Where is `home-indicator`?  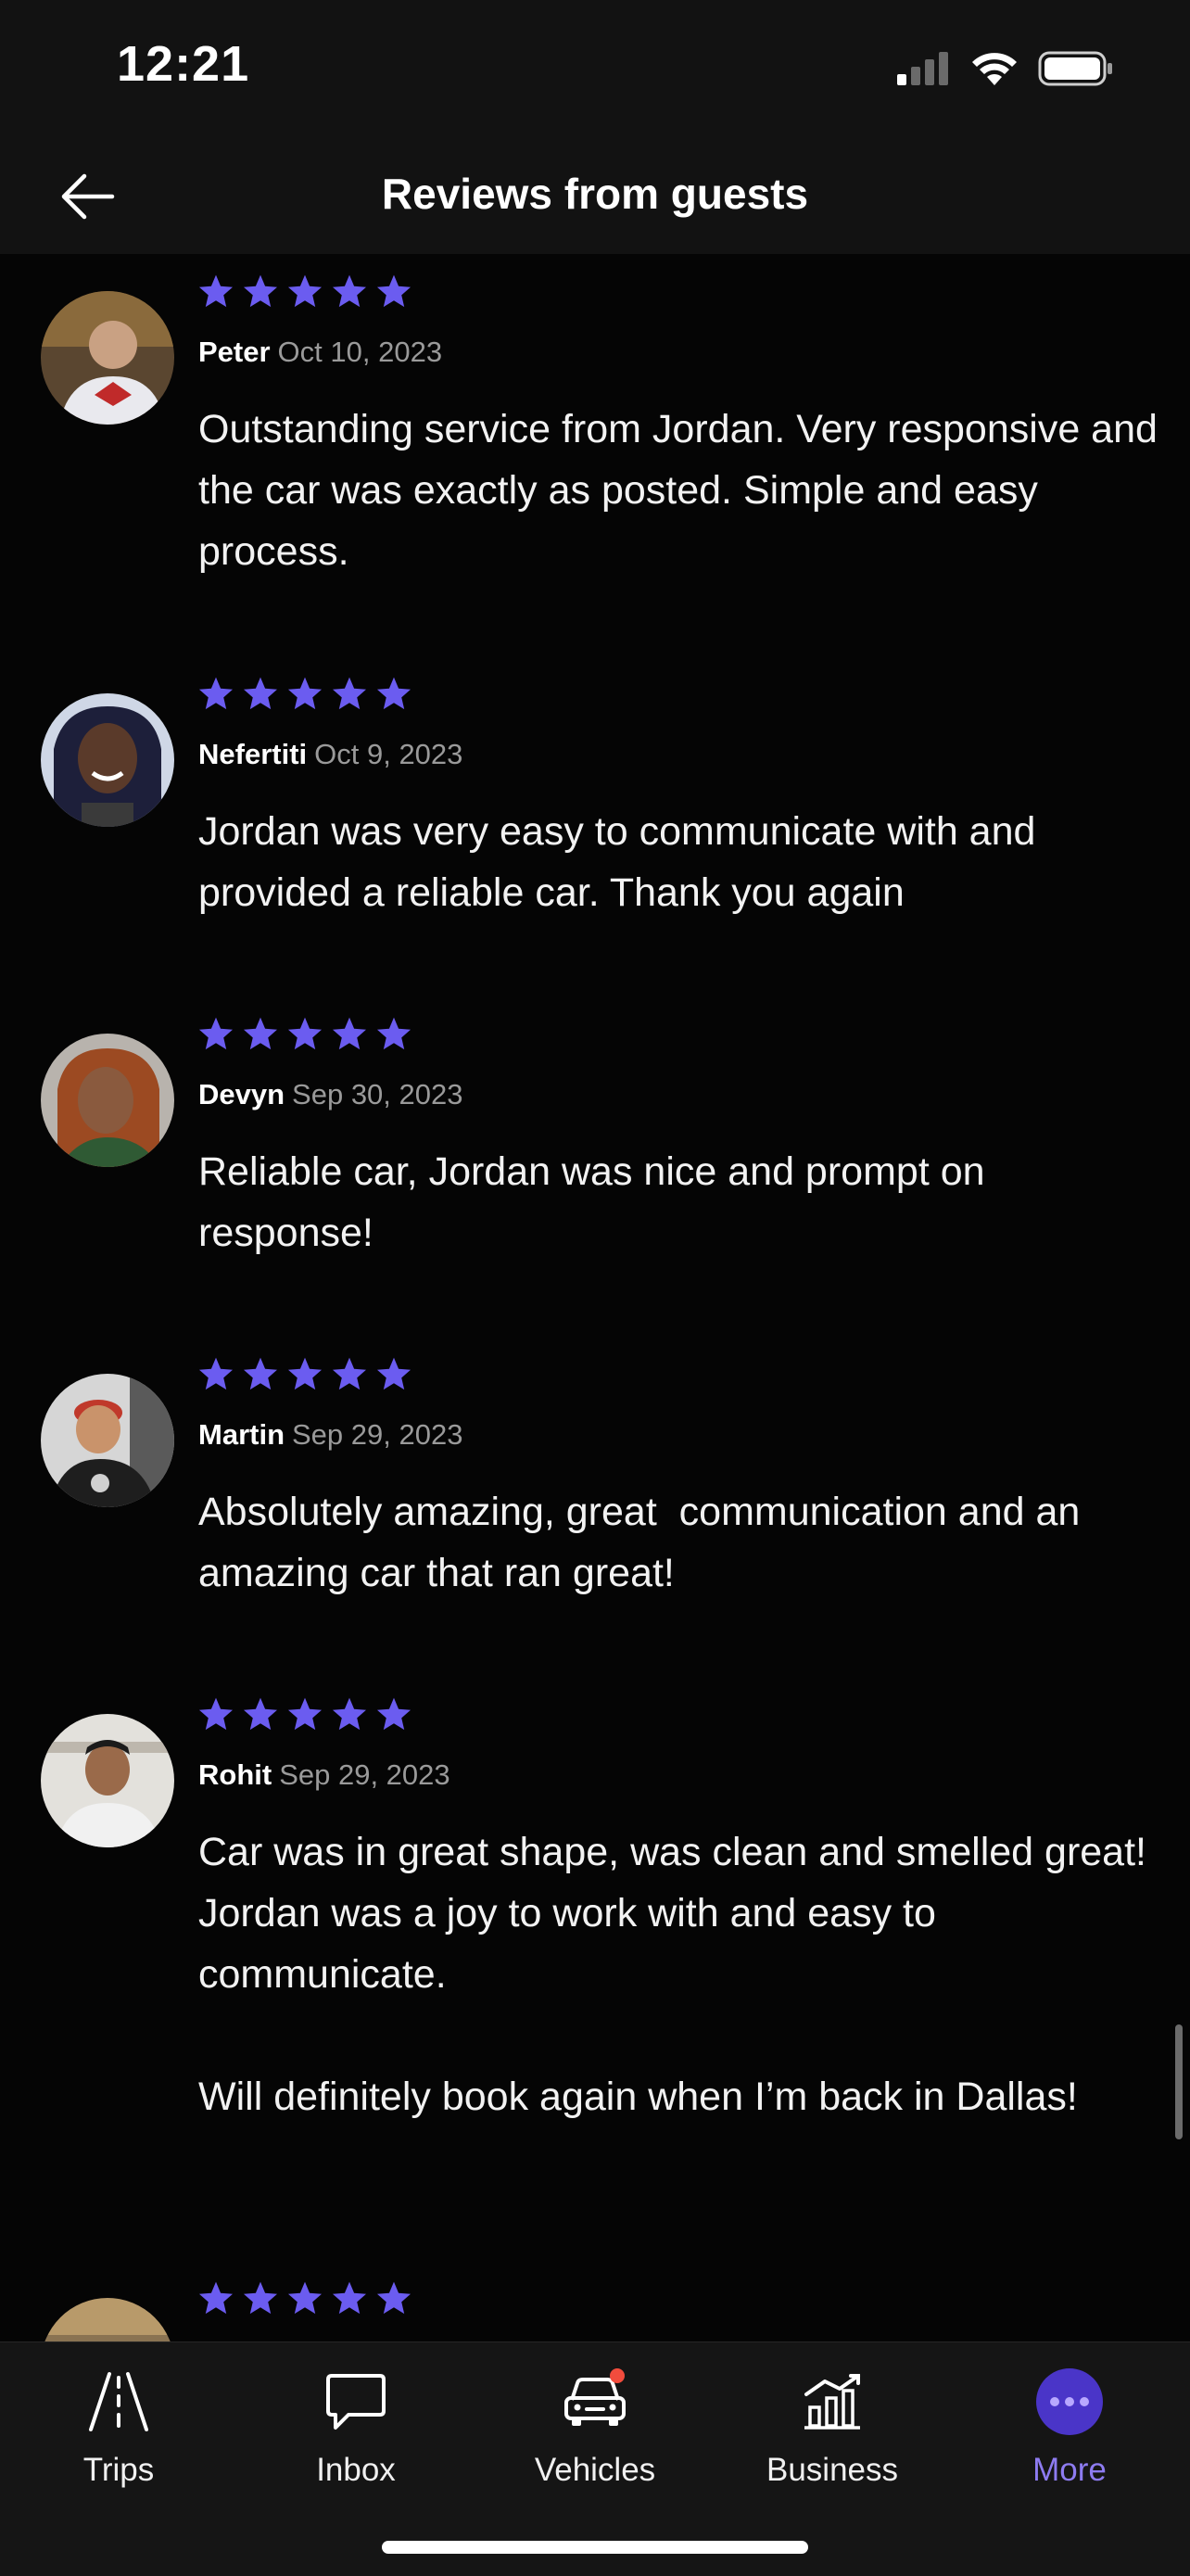
home-indicator is located at coordinates (595, 2547).